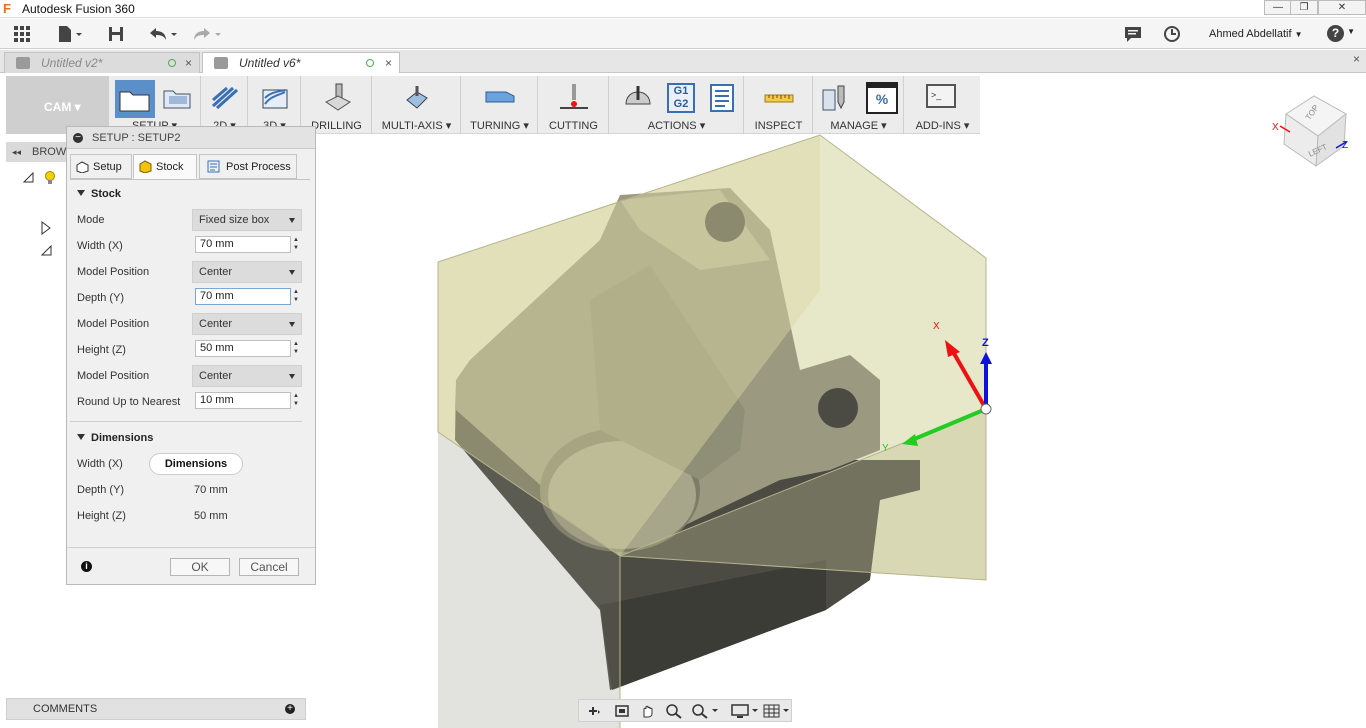 This screenshot has height=728, width=1366. I want to click on zoom-icon, so click(674, 711).